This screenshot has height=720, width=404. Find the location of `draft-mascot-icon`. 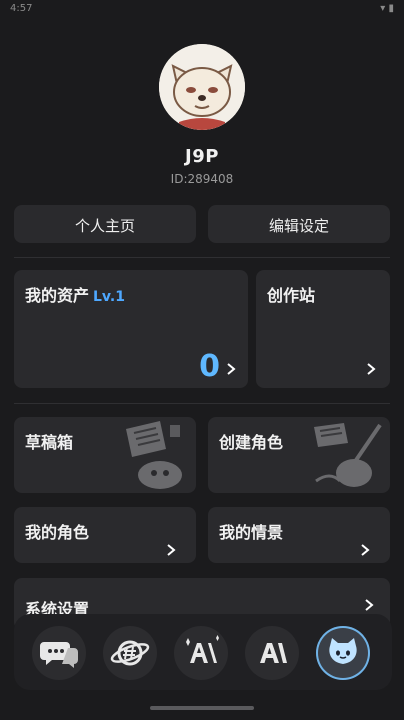

draft-mascot-icon is located at coordinates (154, 455).